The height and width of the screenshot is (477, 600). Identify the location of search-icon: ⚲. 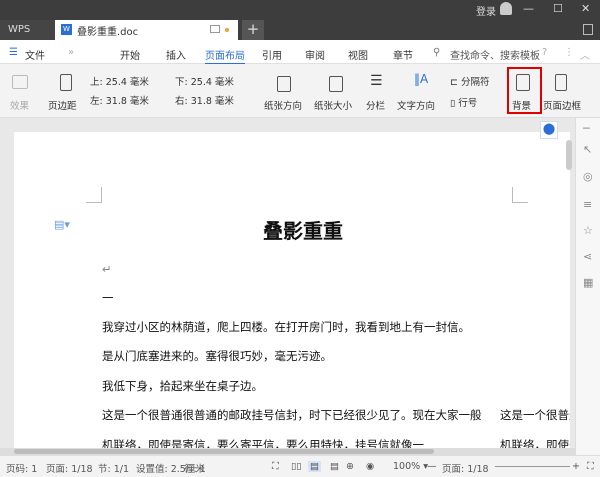
(436, 52).